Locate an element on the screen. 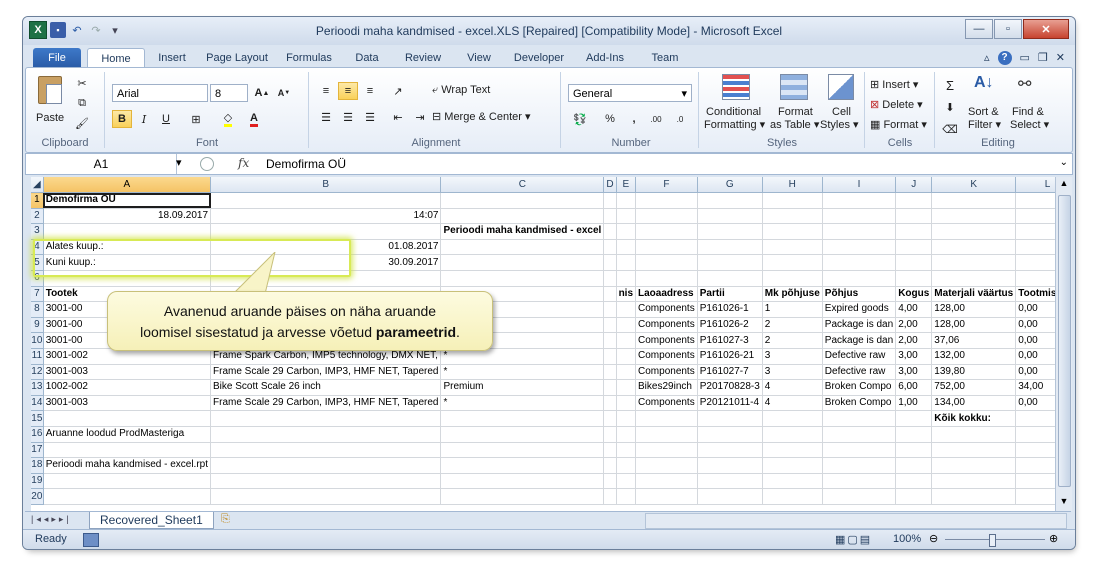  cell-j1 is located at coordinates (914, 200).